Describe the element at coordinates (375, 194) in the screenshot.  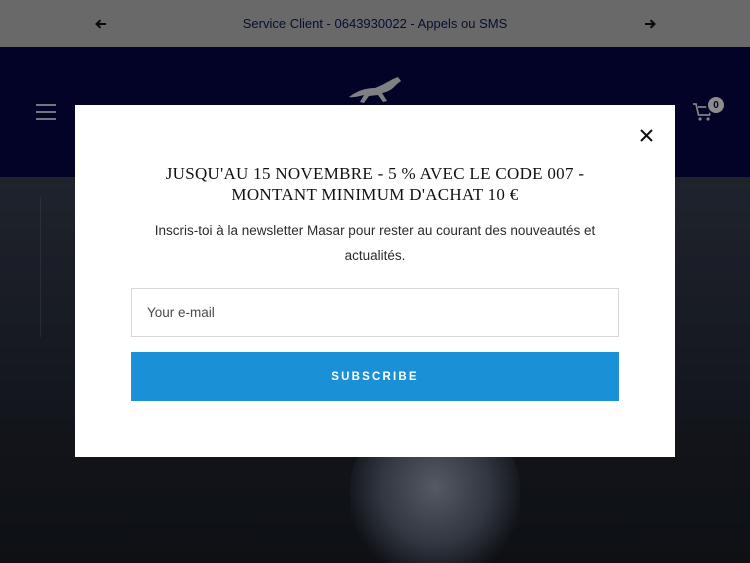
I see `popup-title-line2: MONTANT MINIMUM D'ACHAT 10 €` at that location.